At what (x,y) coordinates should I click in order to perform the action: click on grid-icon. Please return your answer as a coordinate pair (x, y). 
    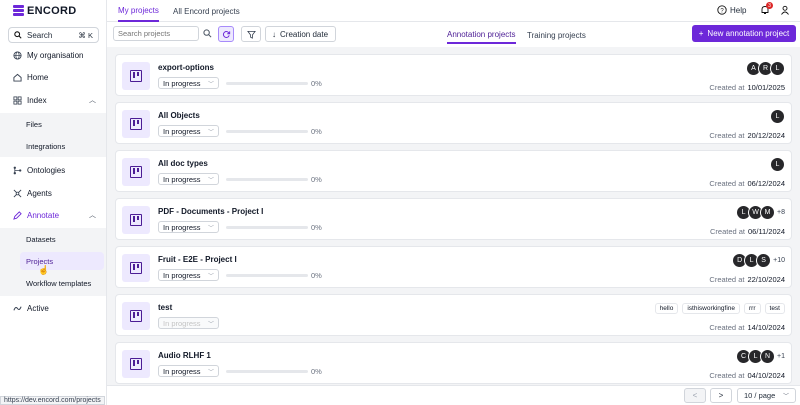
    Looking at the image, I should click on (17, 100).